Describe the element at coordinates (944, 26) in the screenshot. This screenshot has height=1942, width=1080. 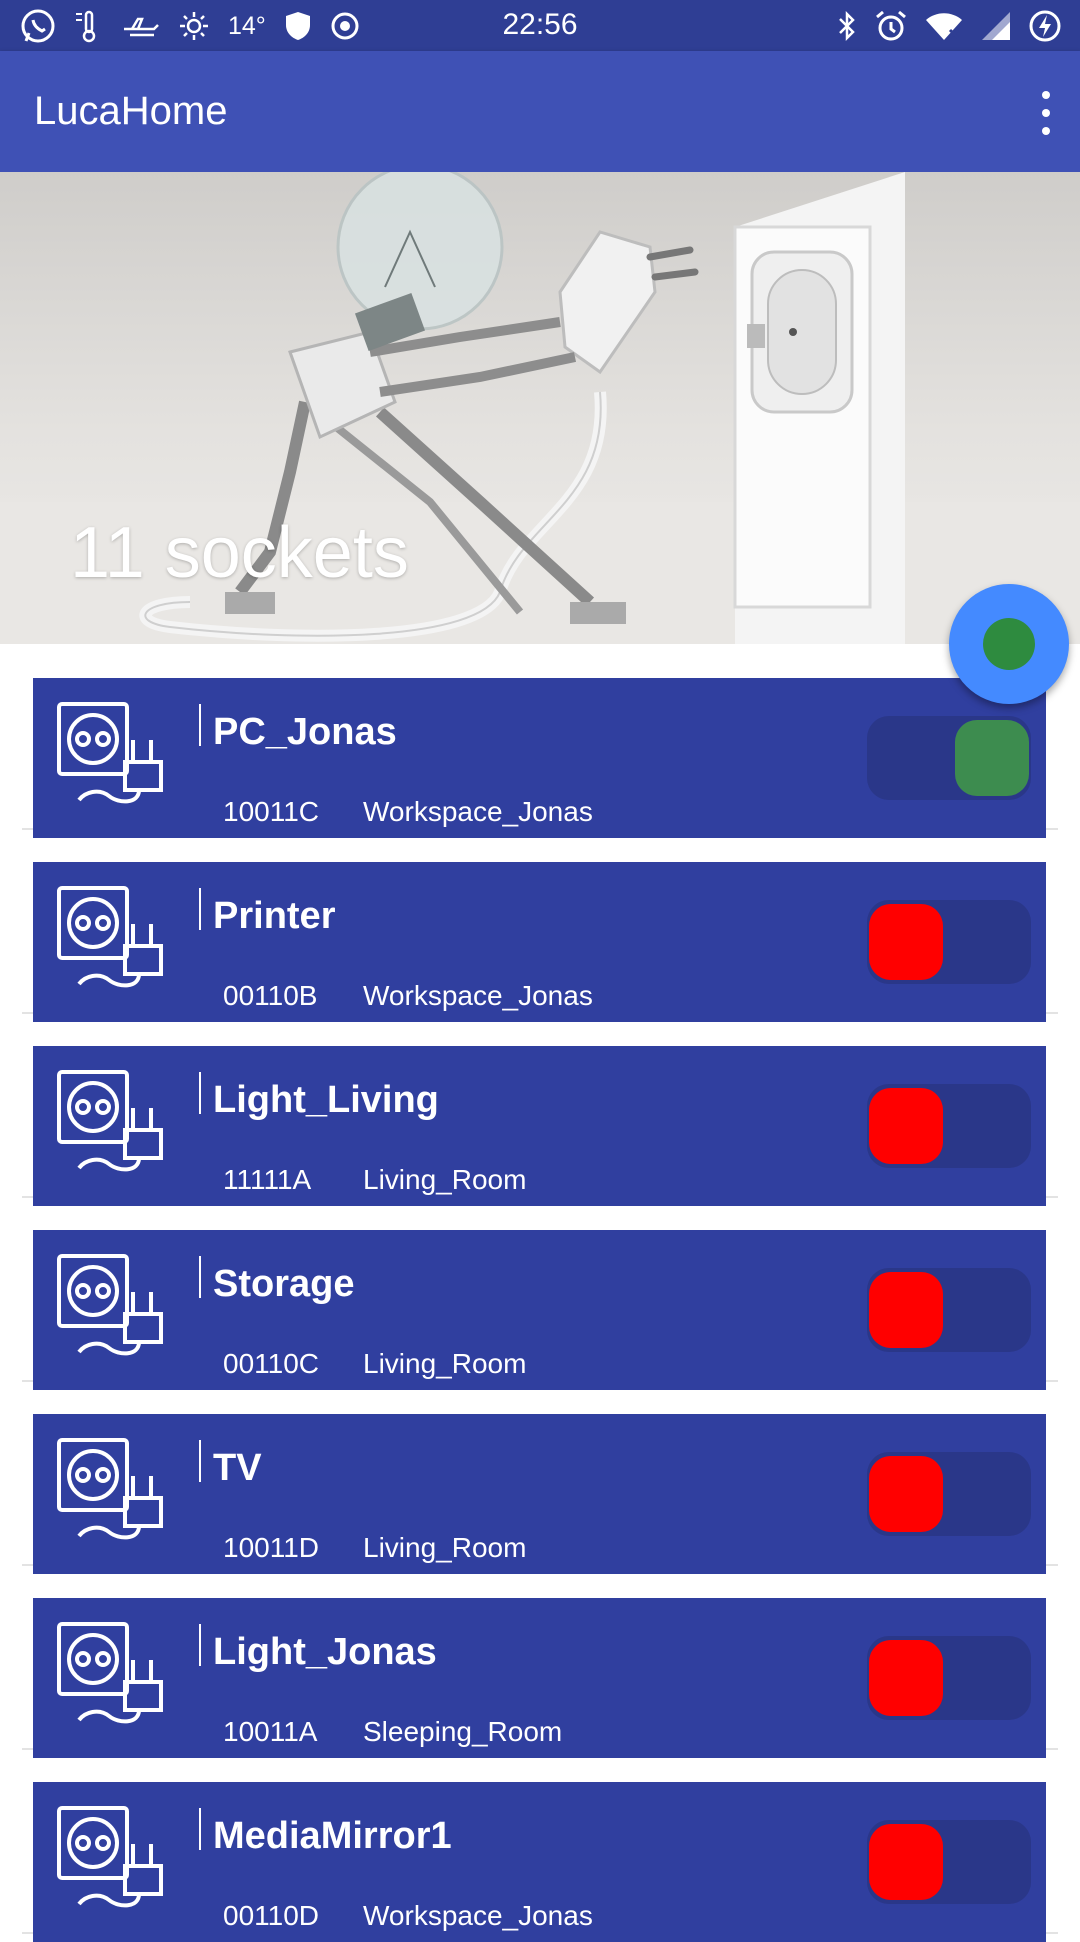
I see `wifi-icon` at that location.